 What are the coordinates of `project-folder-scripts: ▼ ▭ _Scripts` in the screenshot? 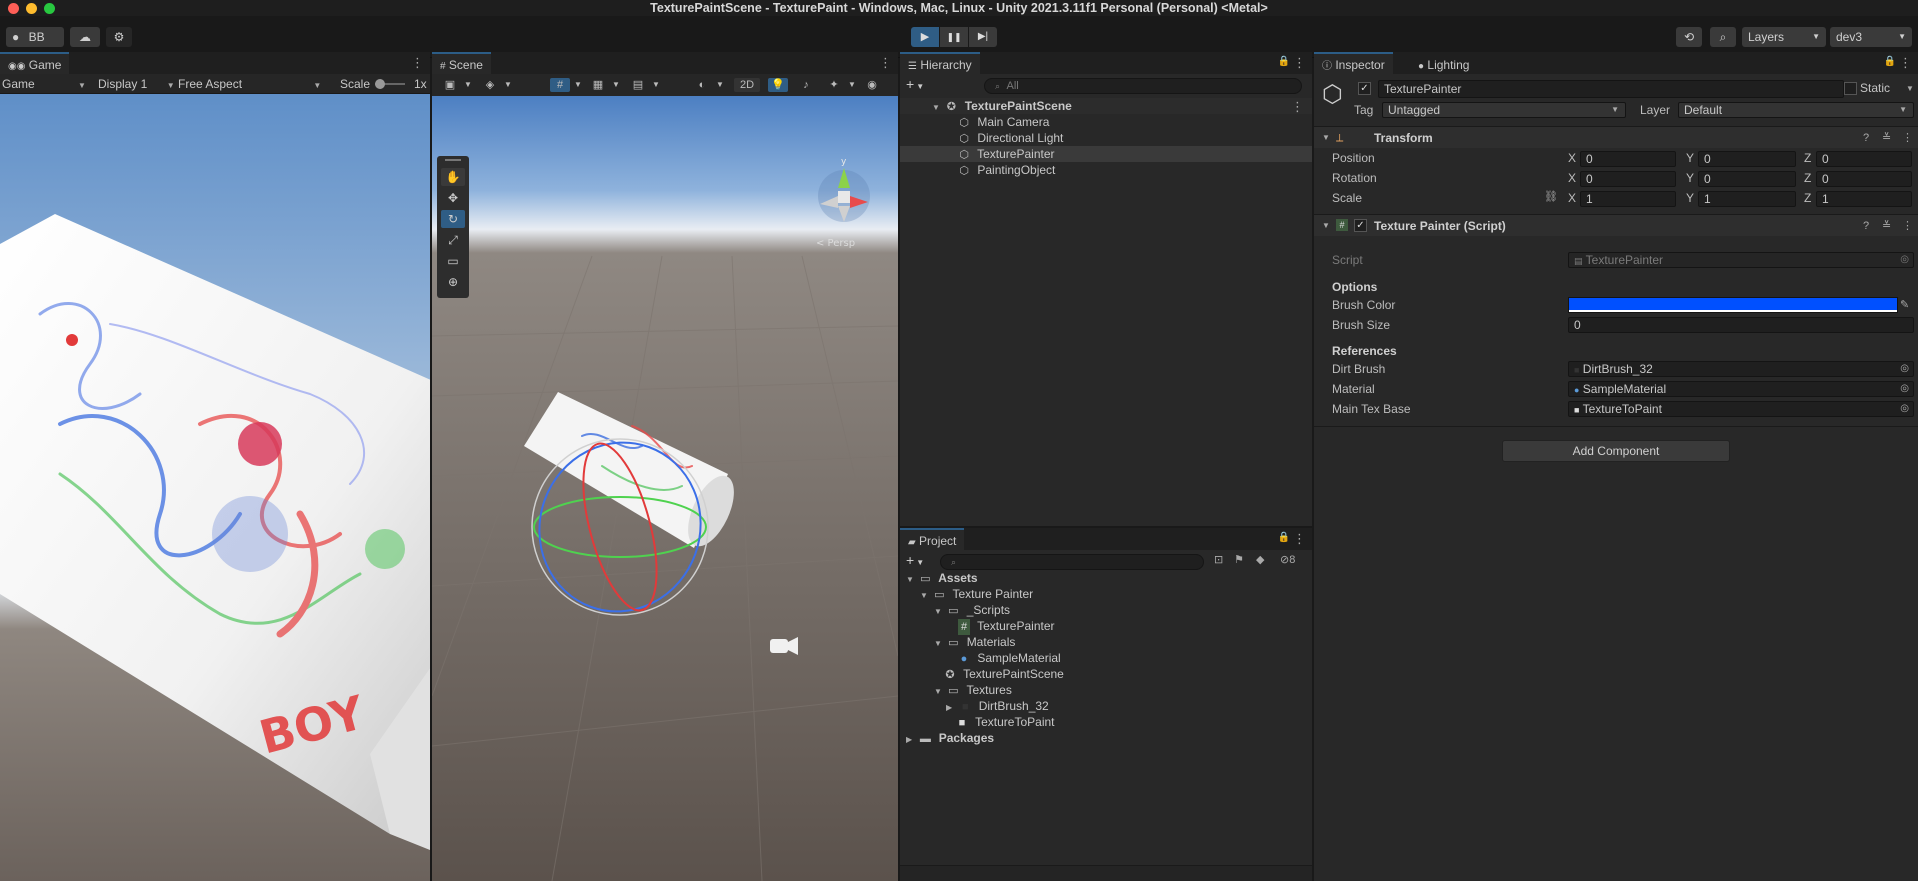 It's located at (1106, 610).